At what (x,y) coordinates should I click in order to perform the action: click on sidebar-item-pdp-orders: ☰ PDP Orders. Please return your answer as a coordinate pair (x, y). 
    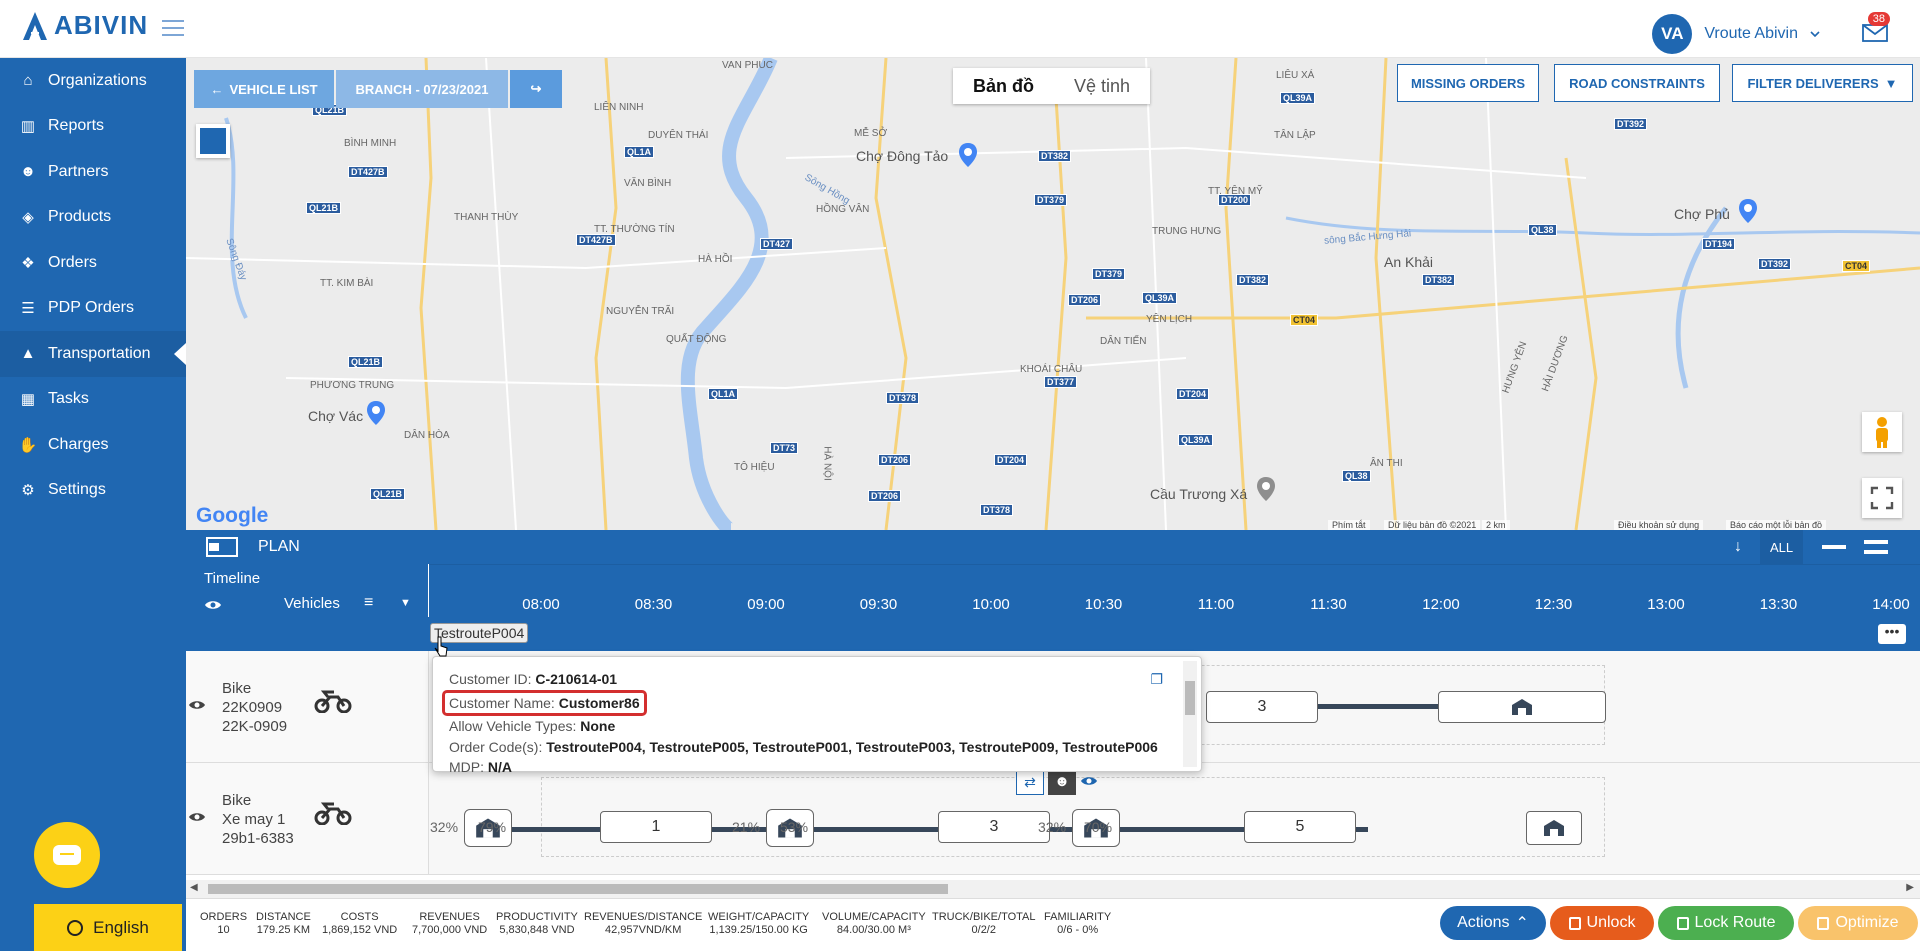
    Looking at the image, I should click on (93, 309).